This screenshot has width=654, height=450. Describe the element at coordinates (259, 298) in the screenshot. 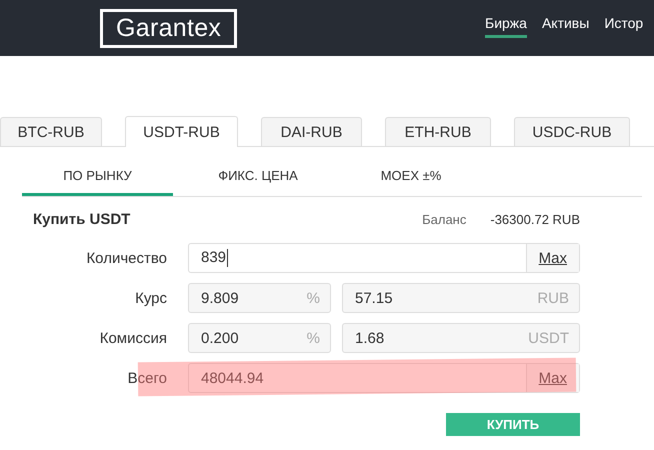

I see `input-field: 9.809 %` at that location.